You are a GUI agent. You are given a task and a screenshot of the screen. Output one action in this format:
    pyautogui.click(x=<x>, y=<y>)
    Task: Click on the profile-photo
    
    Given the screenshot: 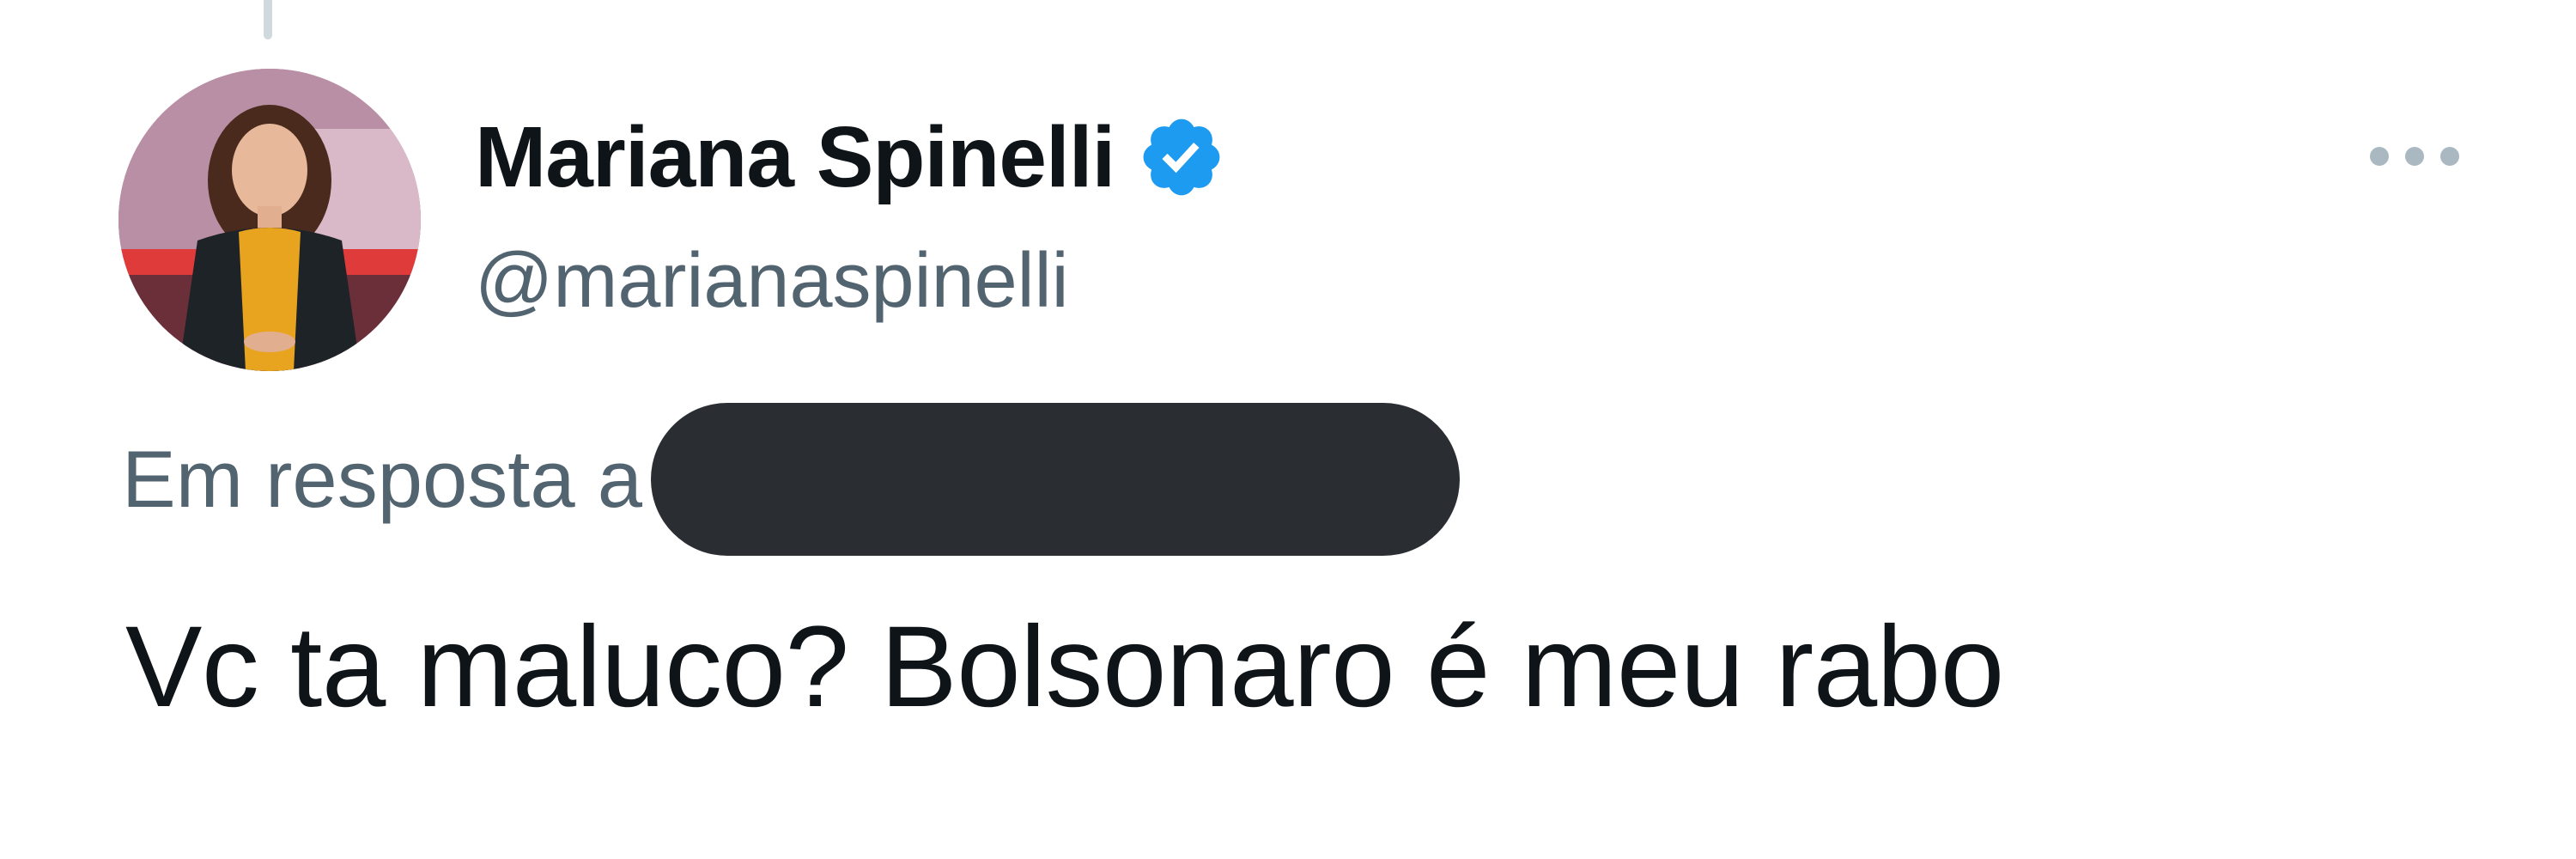 What is the action you would take?
    pyautogui.click(x=269, y=220)
    